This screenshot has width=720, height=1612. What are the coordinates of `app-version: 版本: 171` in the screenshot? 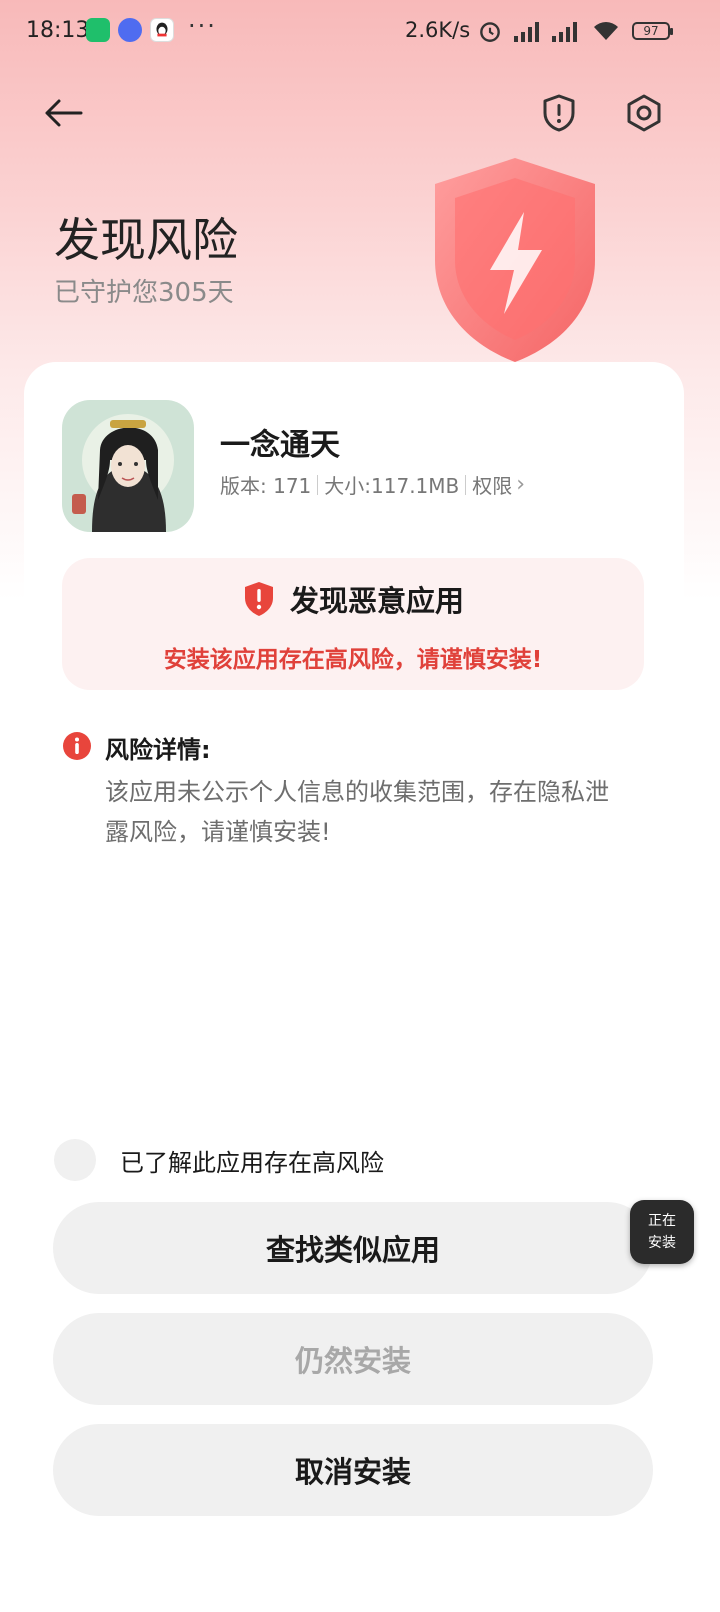 It's located at (266, 486).